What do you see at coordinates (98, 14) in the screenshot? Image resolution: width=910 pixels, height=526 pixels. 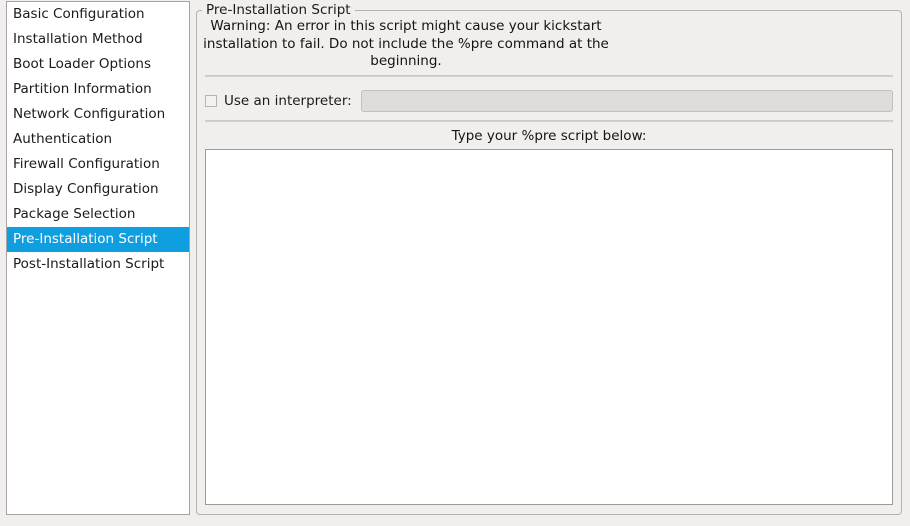 I see `sidebar-item-basic-configuration: Basic Configuration` at bounding box center [98, 14].